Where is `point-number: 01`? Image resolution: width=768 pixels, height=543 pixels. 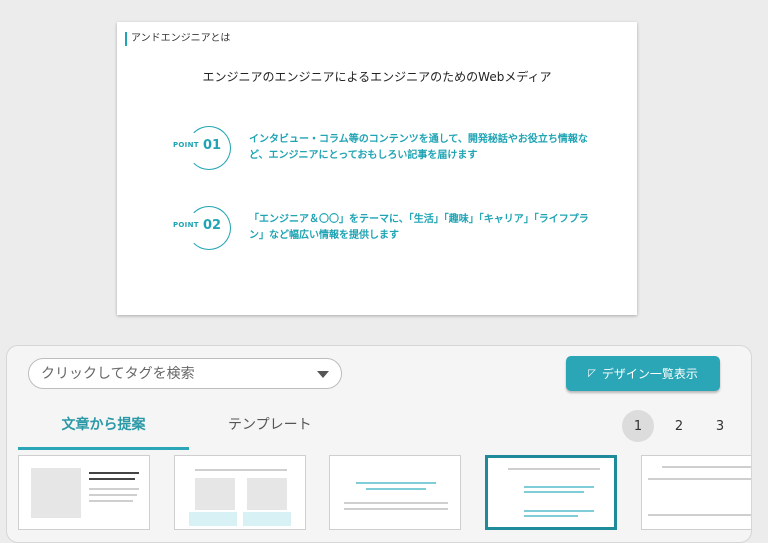
point-number: 01 is located at coordinates (212, 145).